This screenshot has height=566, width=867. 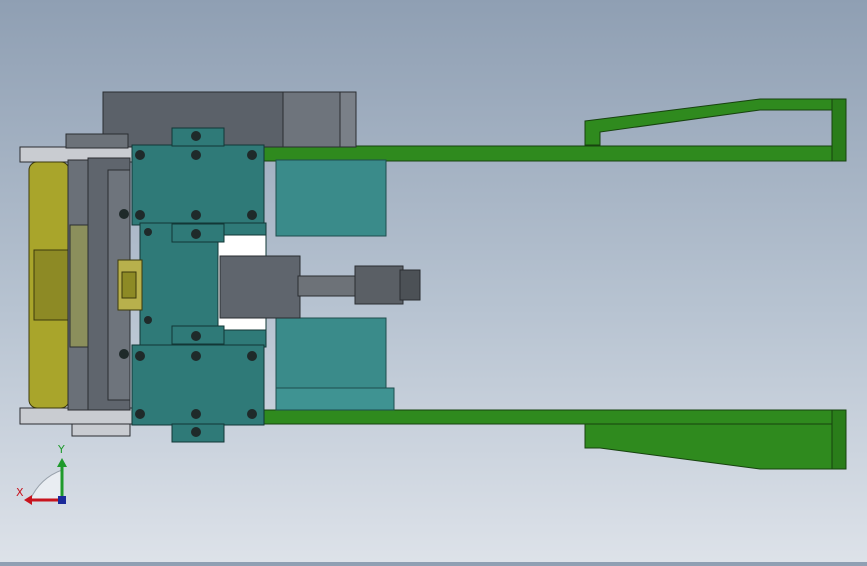 I want to click on latch-core, so click(x=129, y=285).